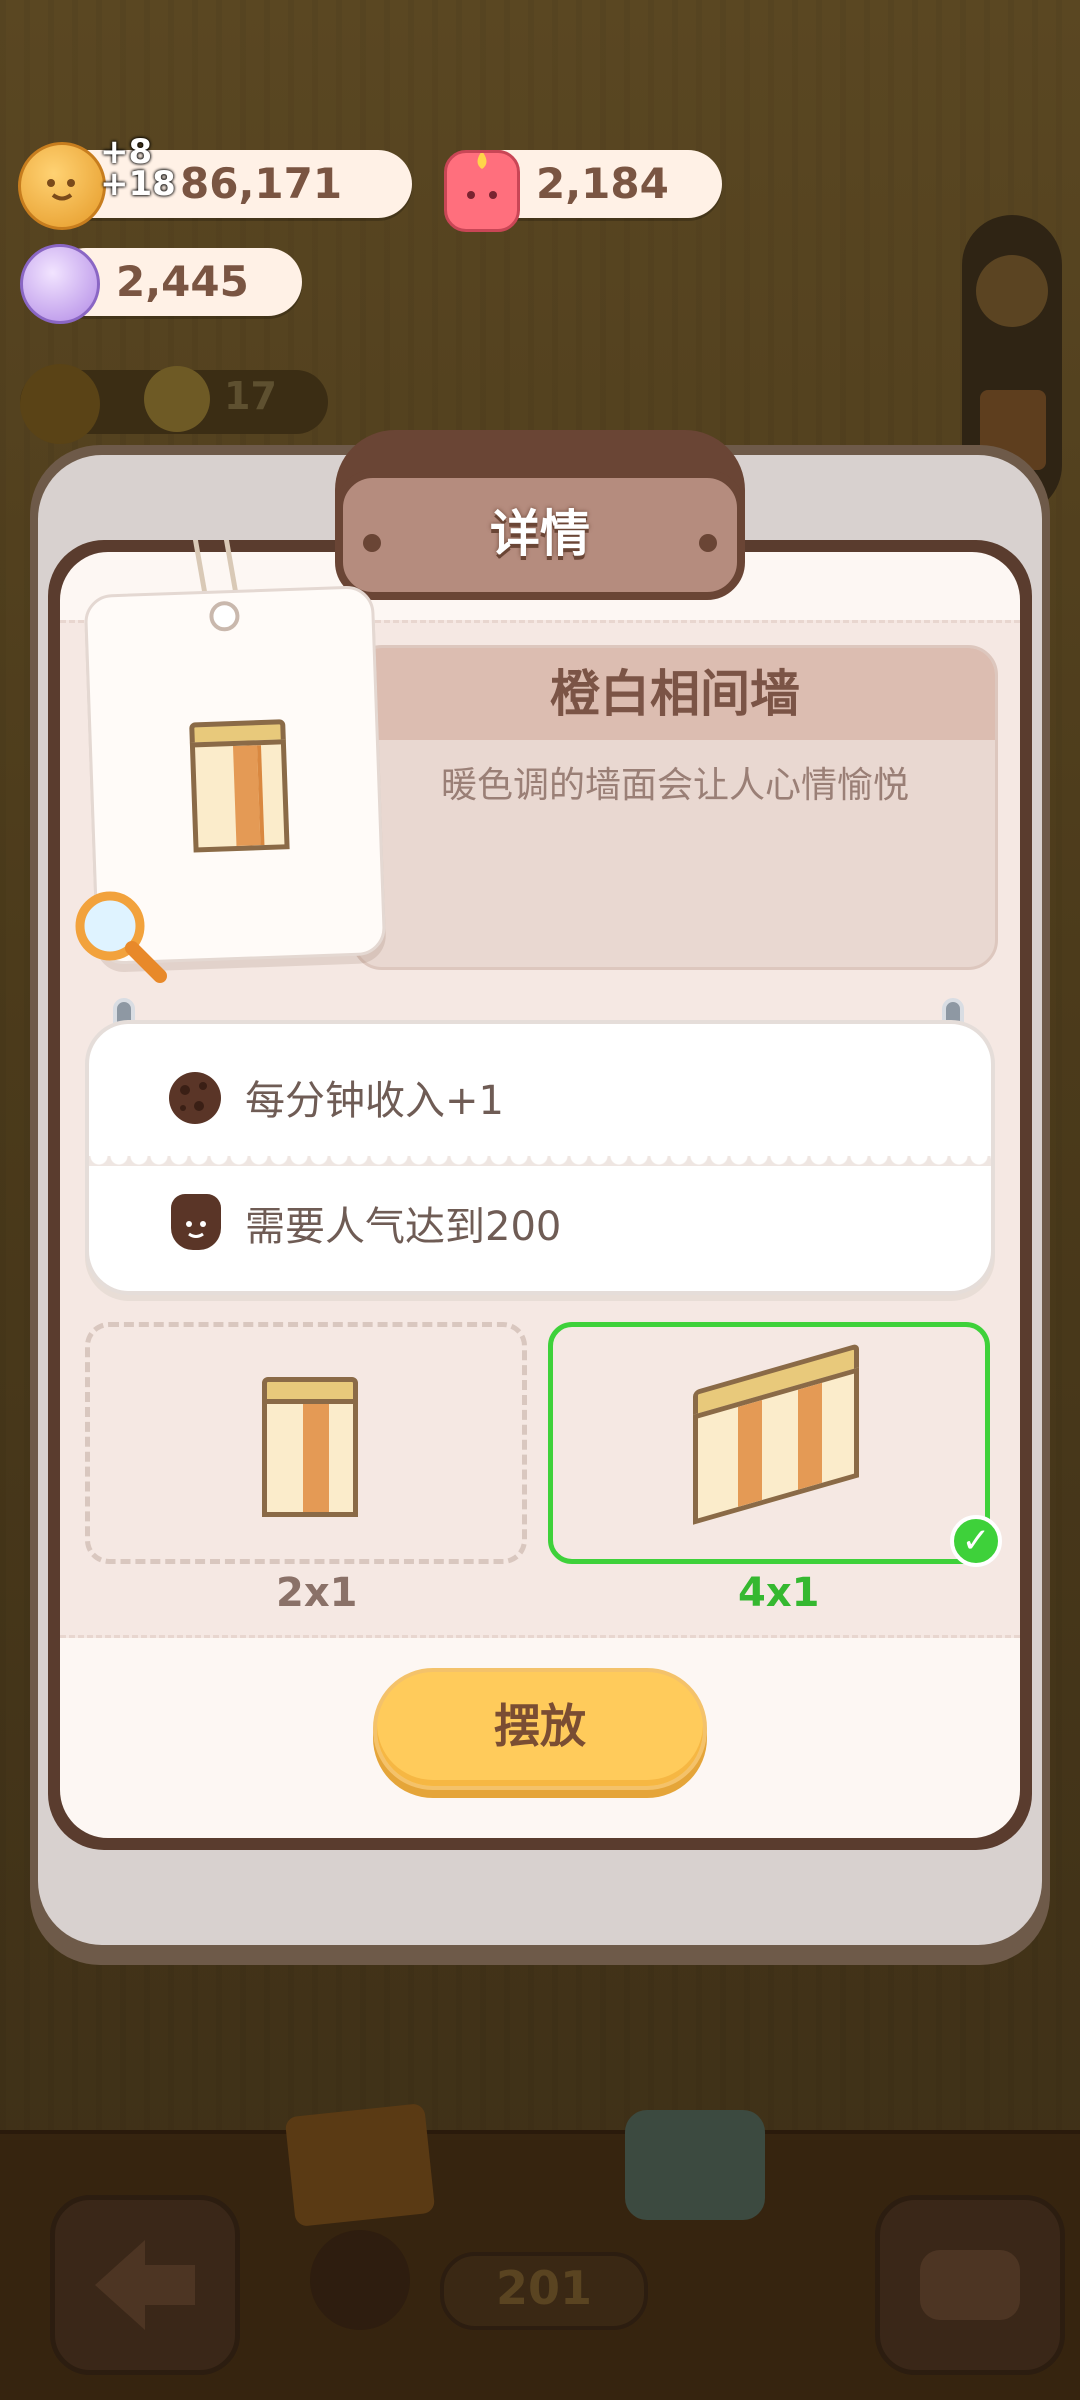 The width and height of the screenshot is (1080, 2400). Describe the element at coordinates (196, 1222) in the screenshot. I see `popularity-icon` at that location.